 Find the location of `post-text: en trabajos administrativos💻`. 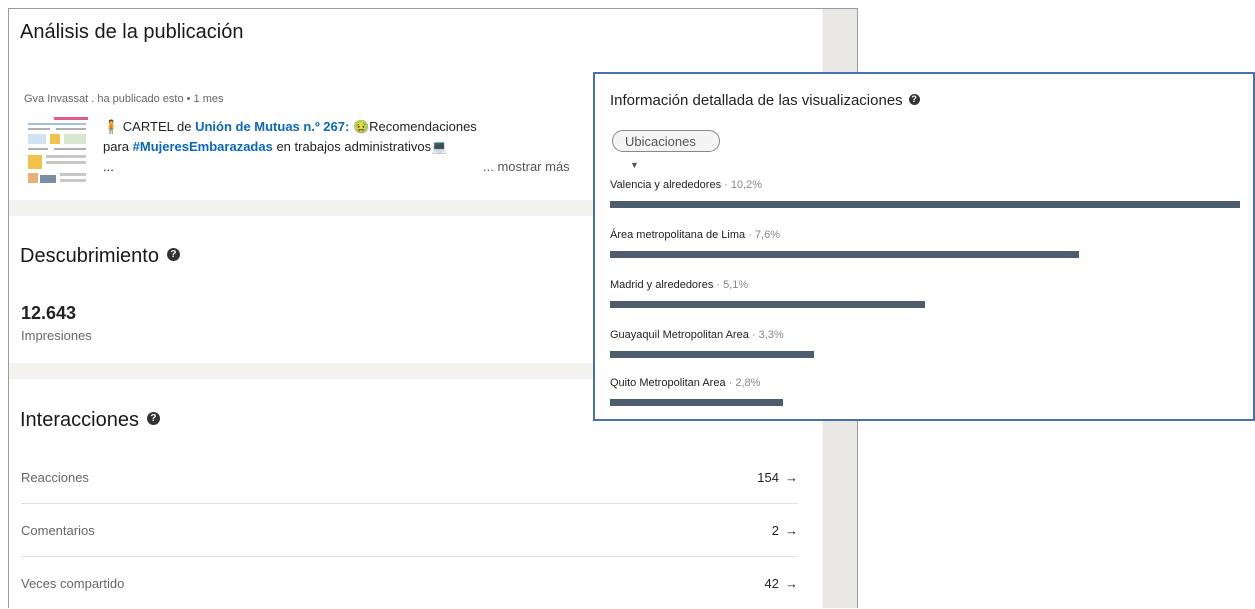

post-text: en trabajos administrativos💻 is located at coordinates (360, 146).